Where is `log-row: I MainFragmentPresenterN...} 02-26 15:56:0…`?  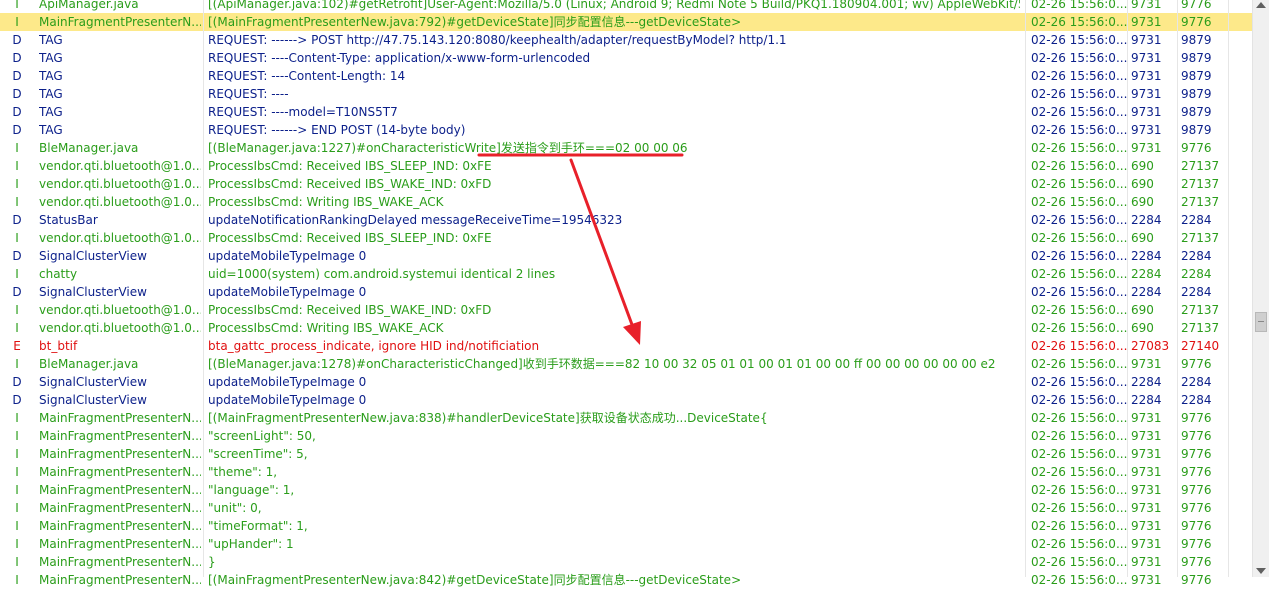 log-row: I MainFragmentPresenterN...} 02-26 15:56:0… is located at coordinates (626, 562).